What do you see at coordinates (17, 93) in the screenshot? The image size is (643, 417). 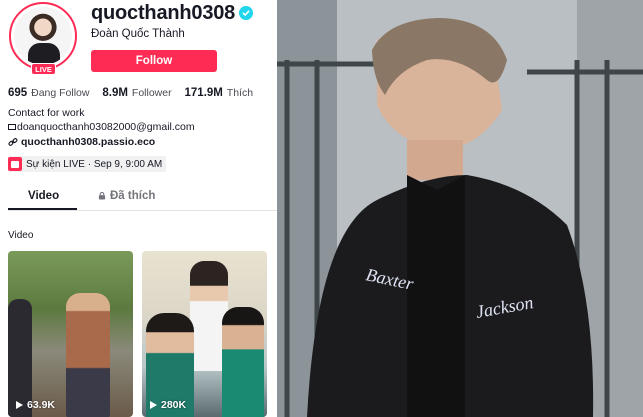 I see `following-count: 695` at bounding box center [17, 93].